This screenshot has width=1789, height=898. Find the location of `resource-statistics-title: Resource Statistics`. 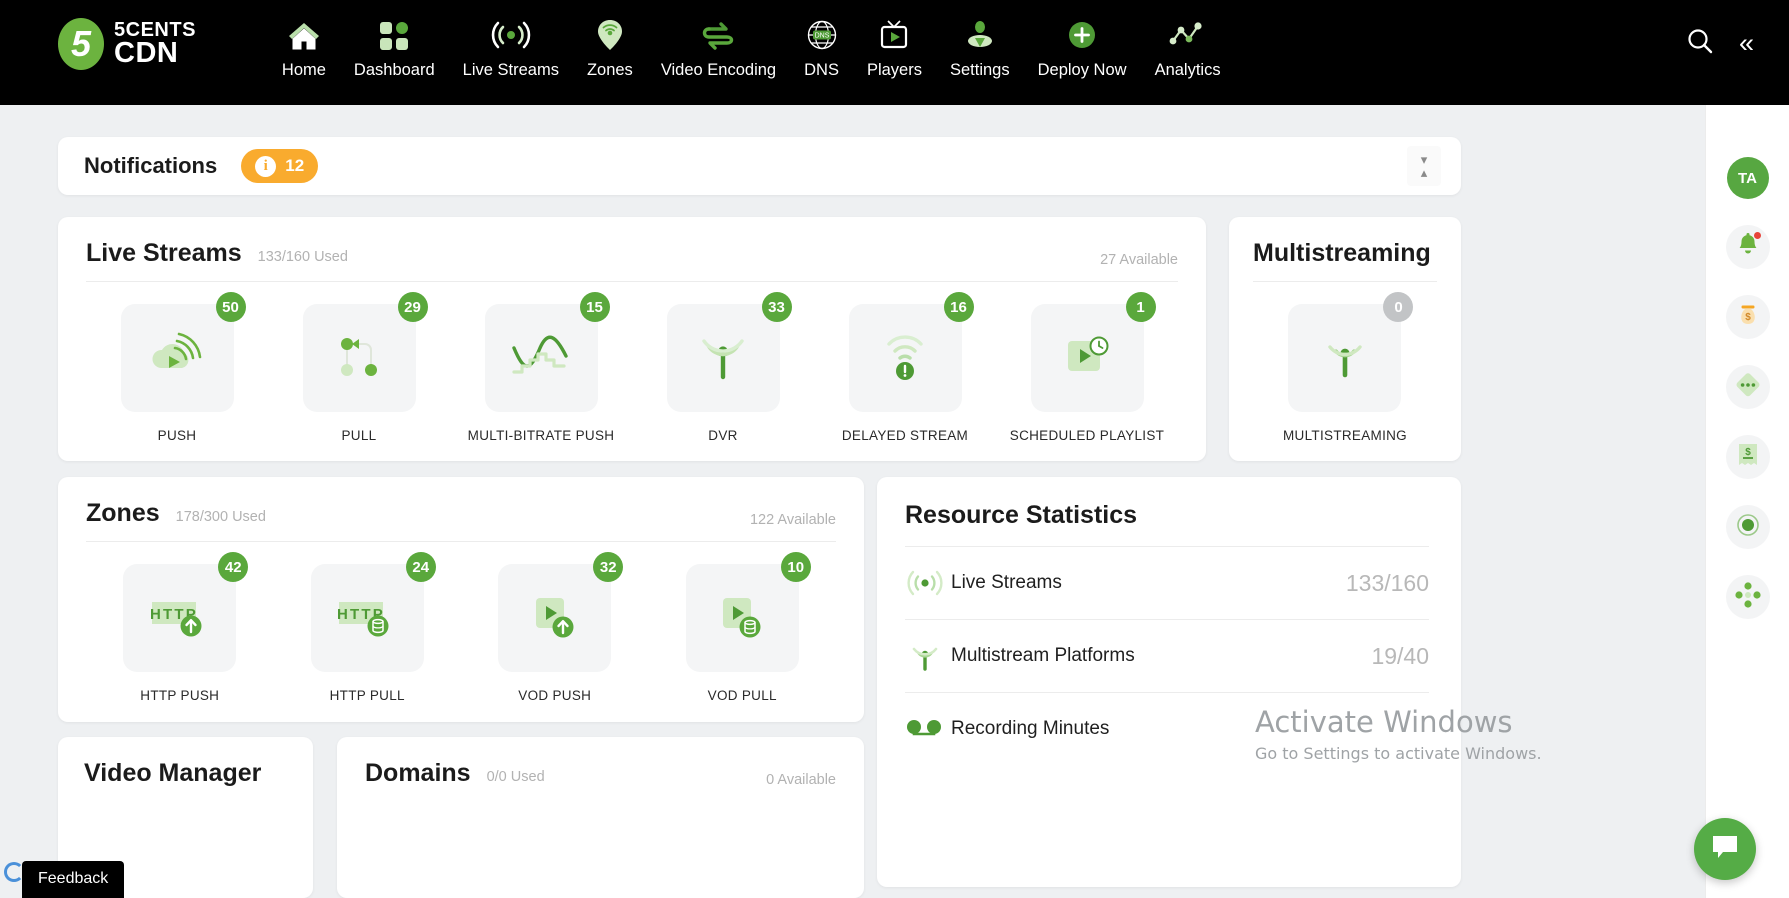

resource-statistics-title: Resource Statistics is located at coordinates (1021, 515).